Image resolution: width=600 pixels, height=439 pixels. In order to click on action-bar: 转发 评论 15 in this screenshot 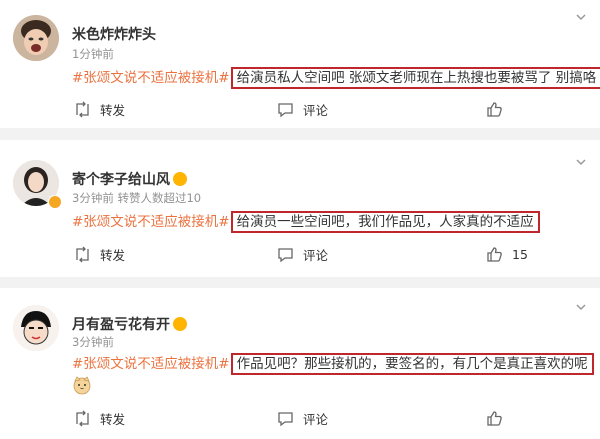, I will do `click(300, 254)`.